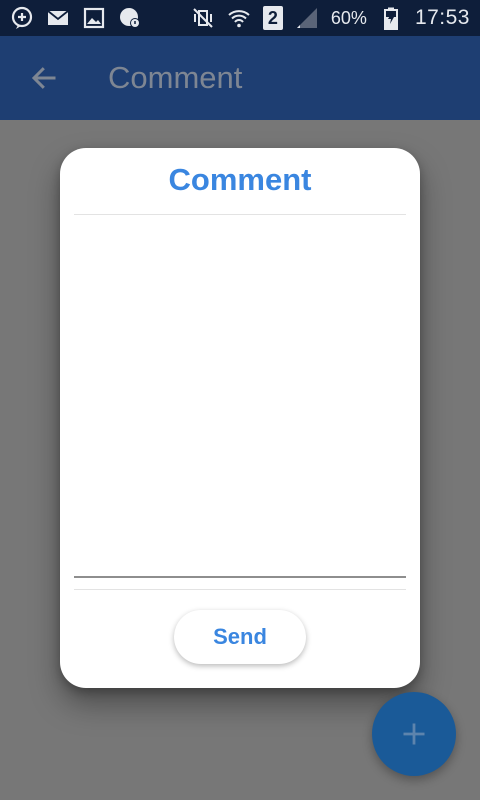  Describe the element at coordinates (130, 18) in the screenshot. I see `whatsapp-icon` at that location.